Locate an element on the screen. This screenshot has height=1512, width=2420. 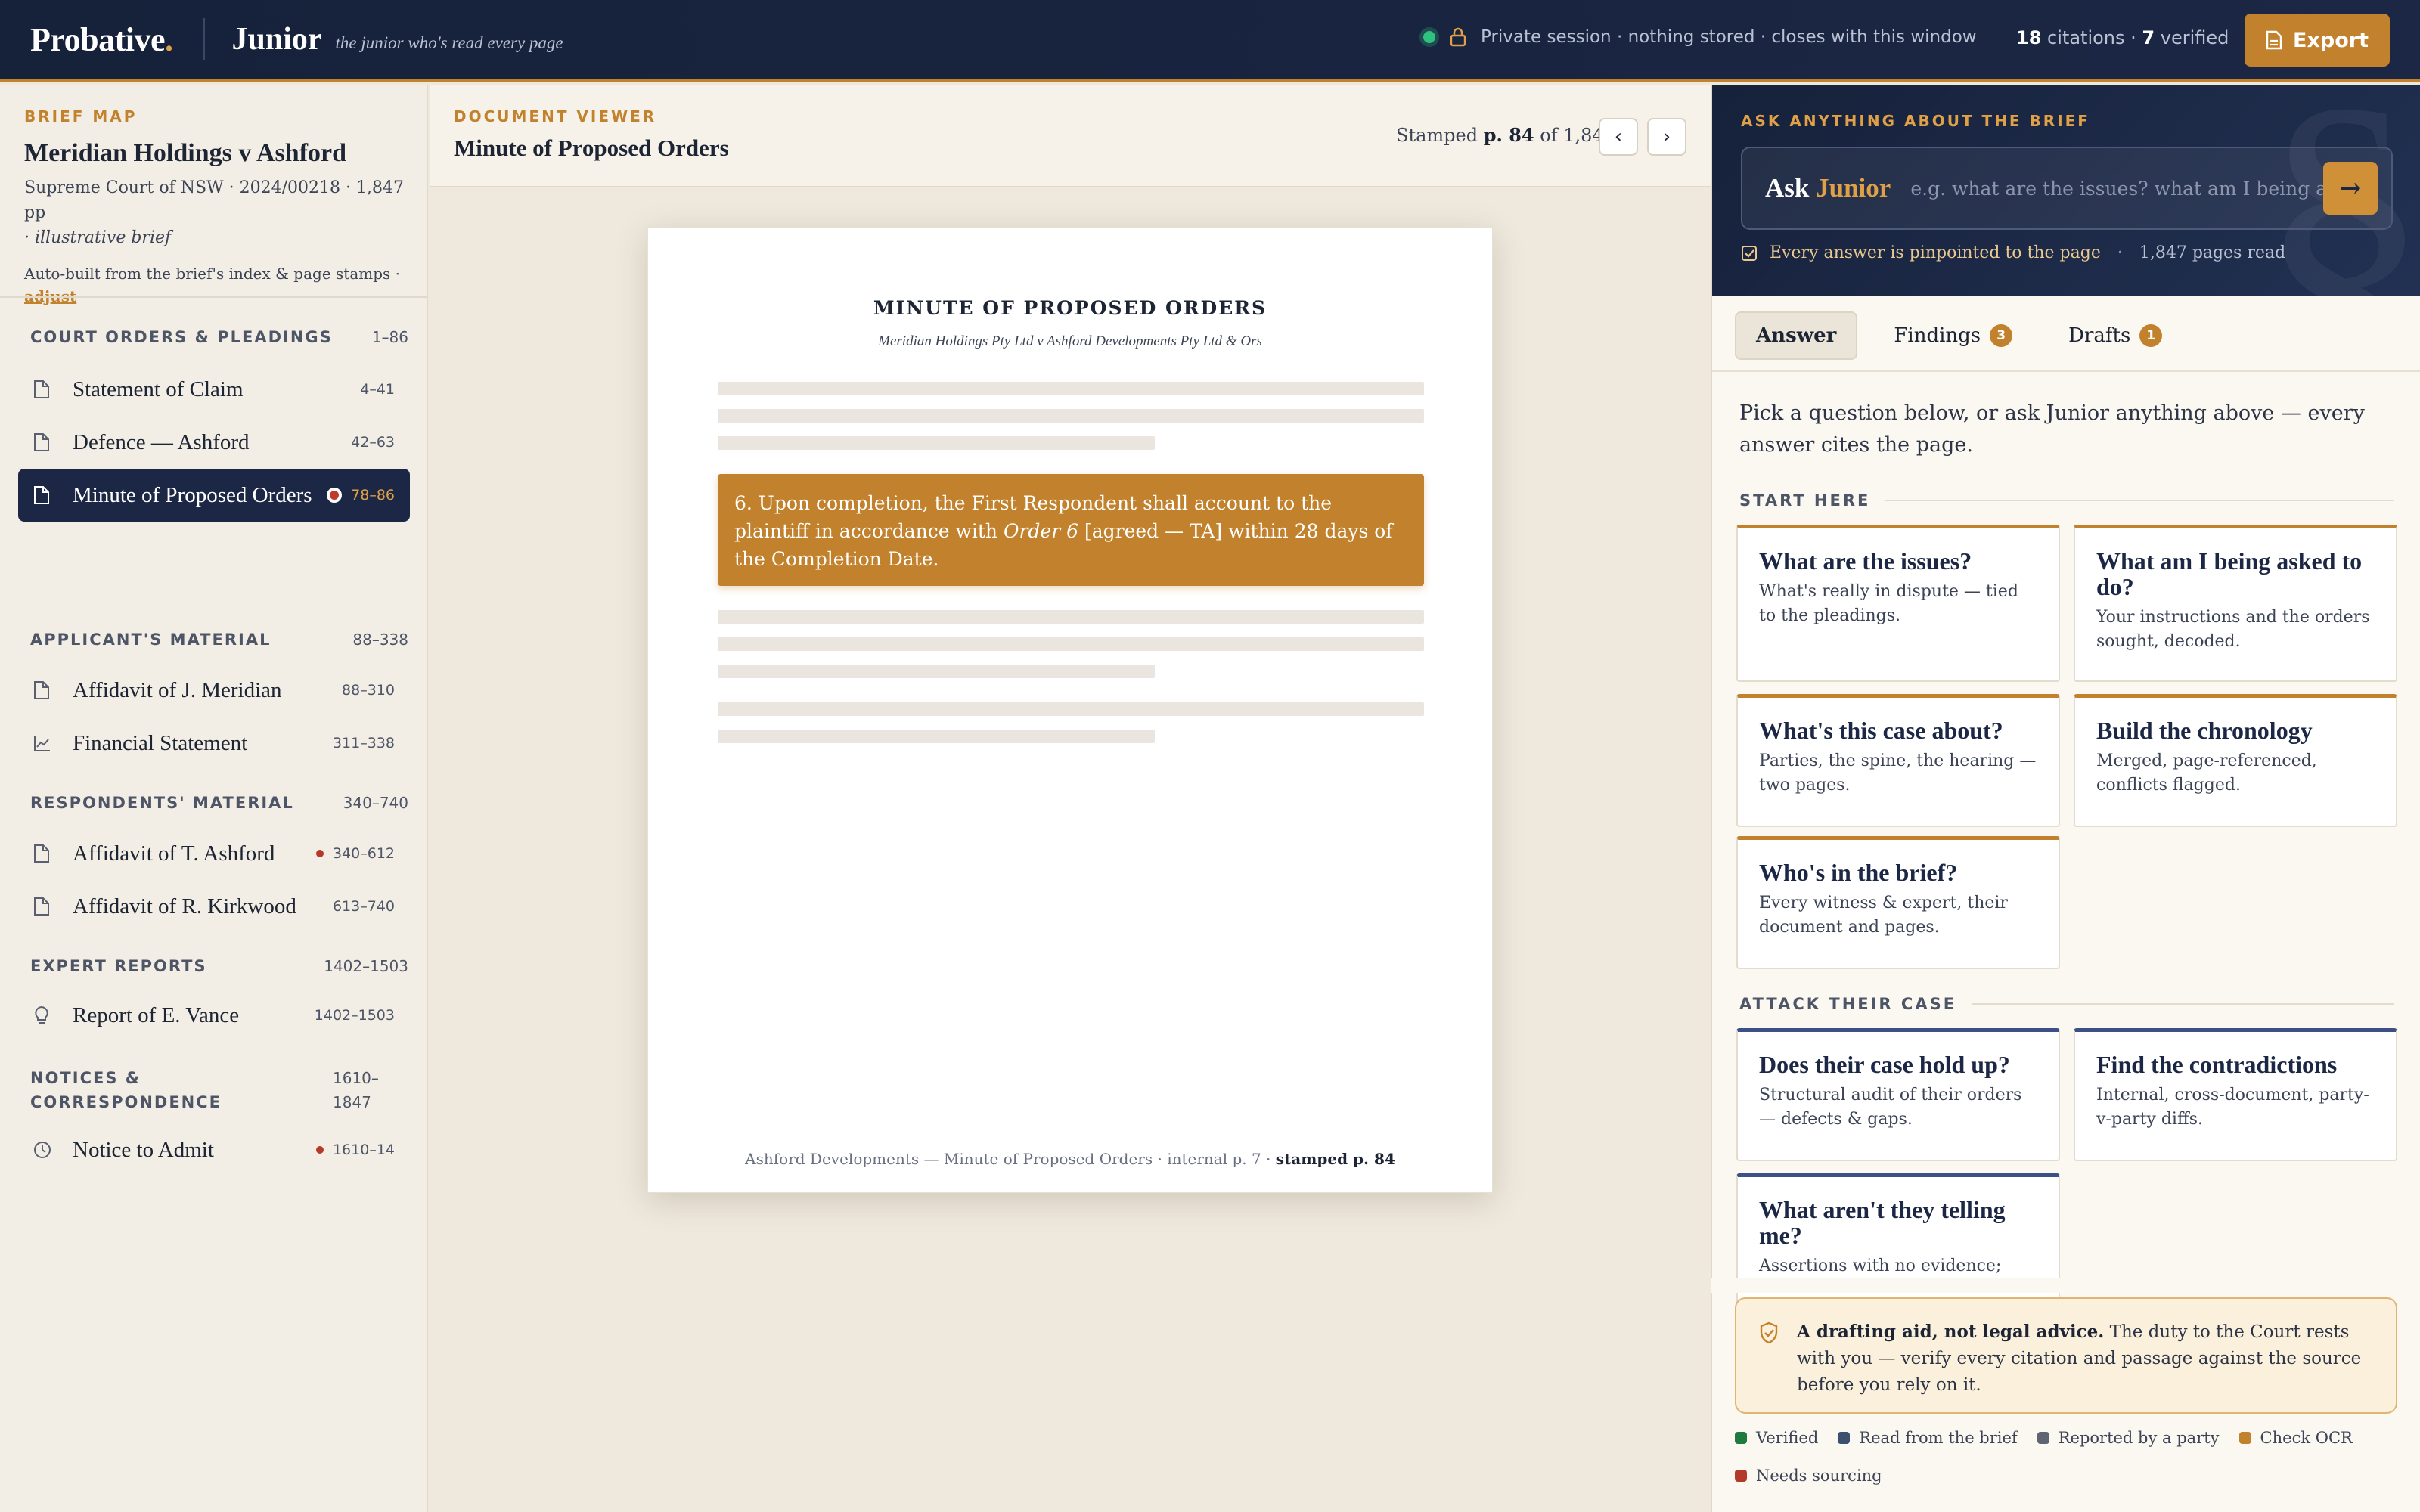
nav-item-affidavit-r-kirkwood: Affidavit of R. Kirkwood 613–740 is located at coordinates (214, 906).